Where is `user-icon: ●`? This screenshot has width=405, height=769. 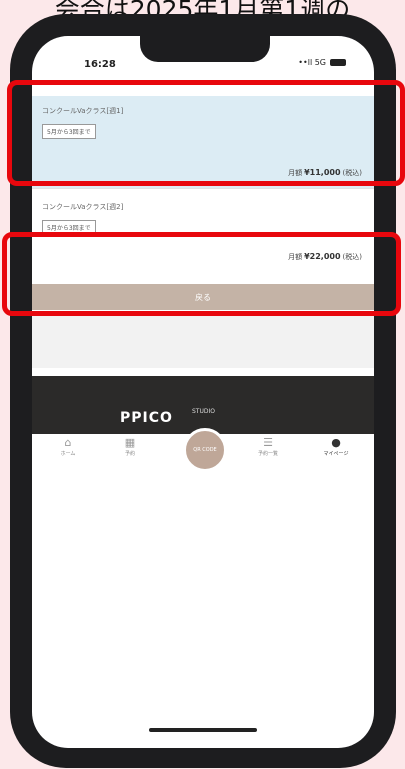
user-icon: ● is located at coordinates (336, 442).